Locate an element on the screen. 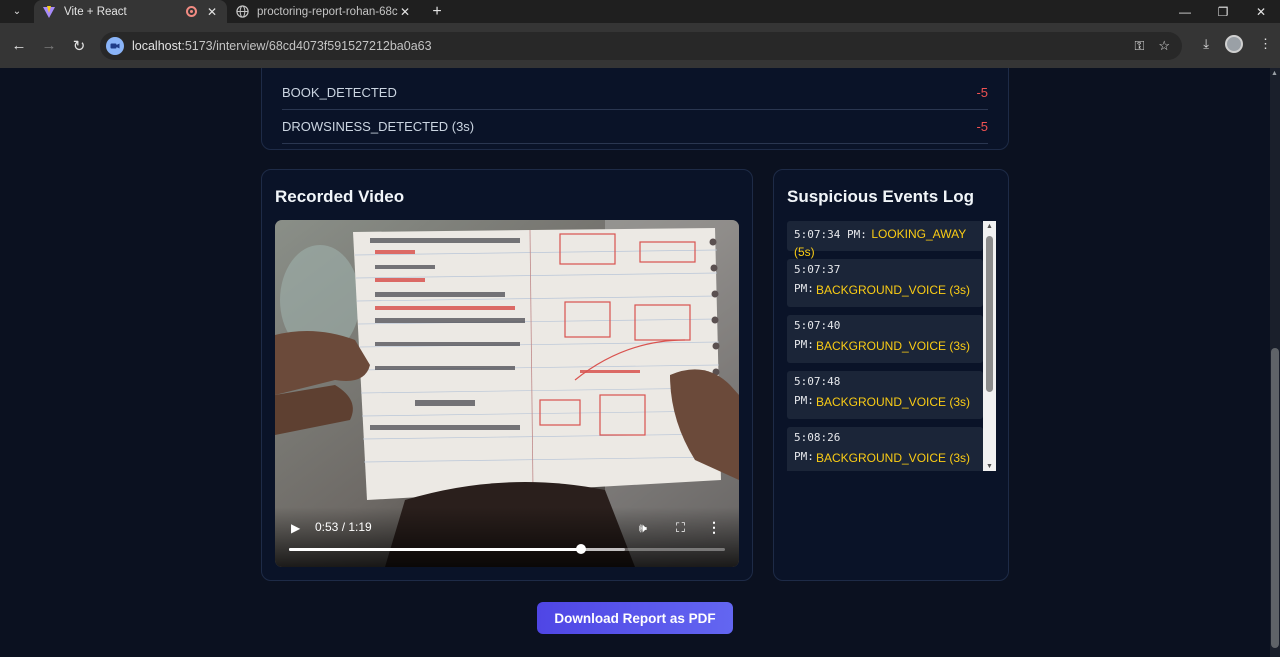  log-time: 5:07:34 PM: is located at coordinates (830, 234).